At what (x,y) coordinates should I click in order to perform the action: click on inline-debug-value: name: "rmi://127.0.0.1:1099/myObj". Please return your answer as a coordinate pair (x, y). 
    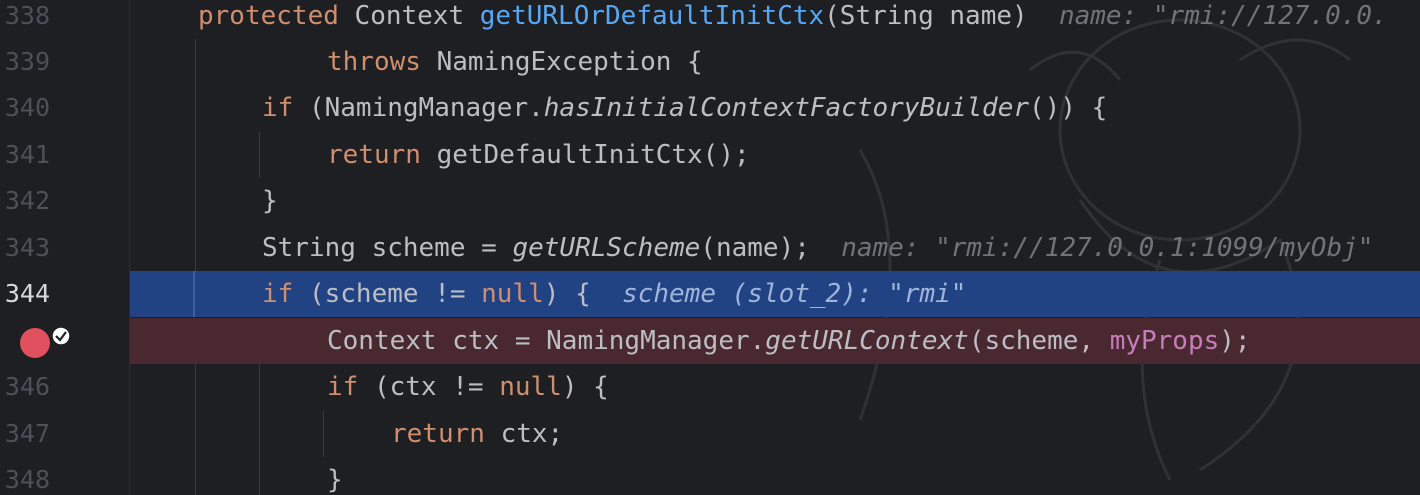
    Looking at the image, I should click on (1107, 248).